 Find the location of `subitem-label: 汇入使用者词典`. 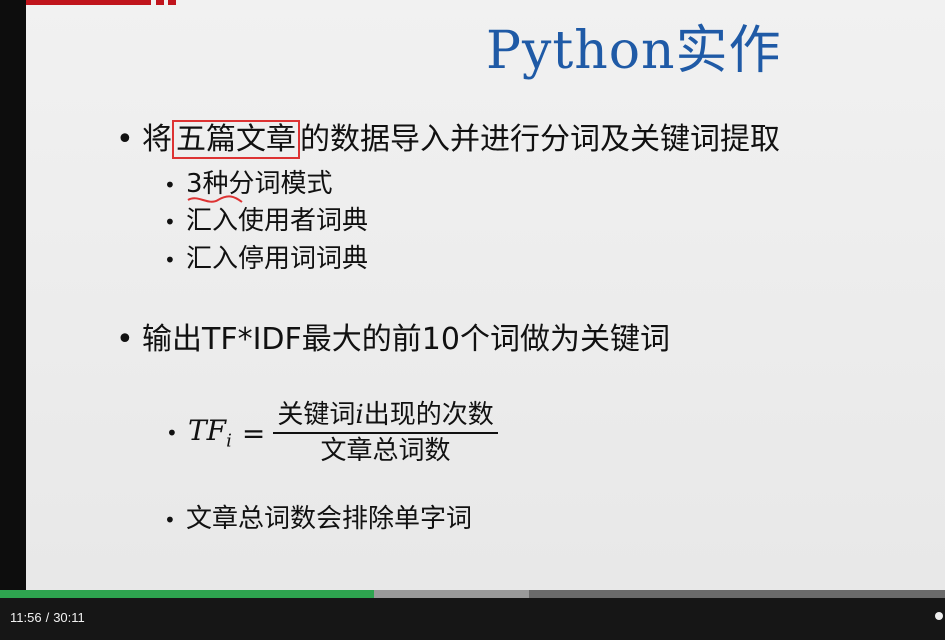

subitem-label: 汇入使用者词典 is located at coordinates (277, 221).